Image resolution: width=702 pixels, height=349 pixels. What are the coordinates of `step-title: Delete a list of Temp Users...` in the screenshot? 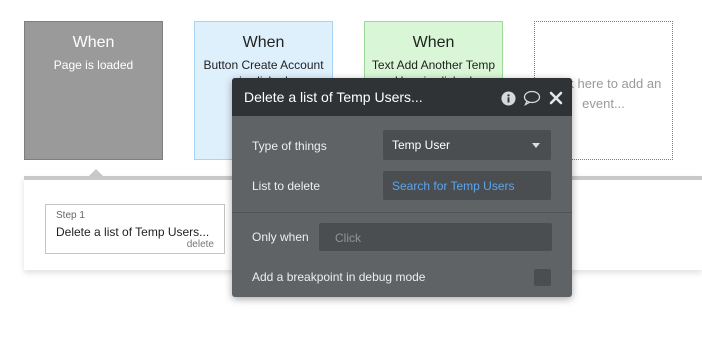 It's located at (133, 232).